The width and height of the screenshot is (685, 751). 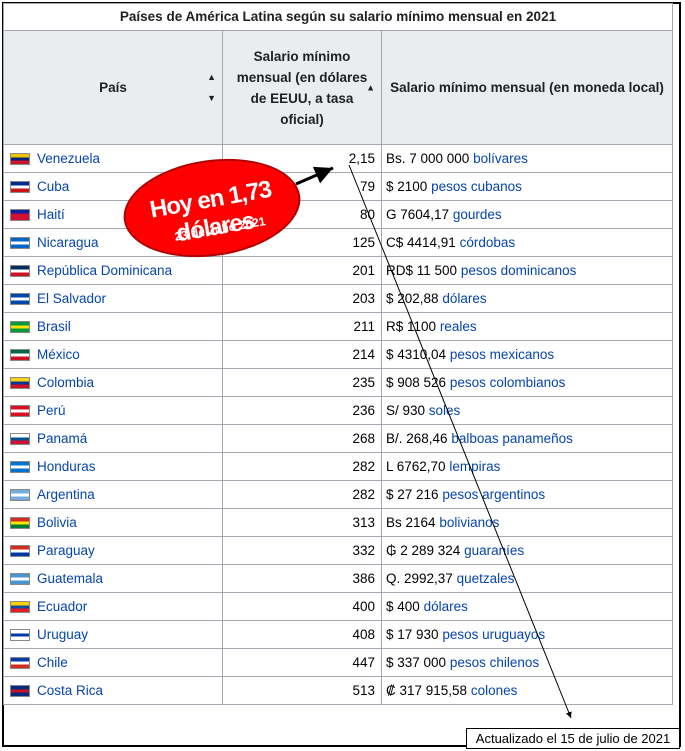 I want to click on table-row: Perú 236 S/ 930 soles, so click(x=338, y=410).